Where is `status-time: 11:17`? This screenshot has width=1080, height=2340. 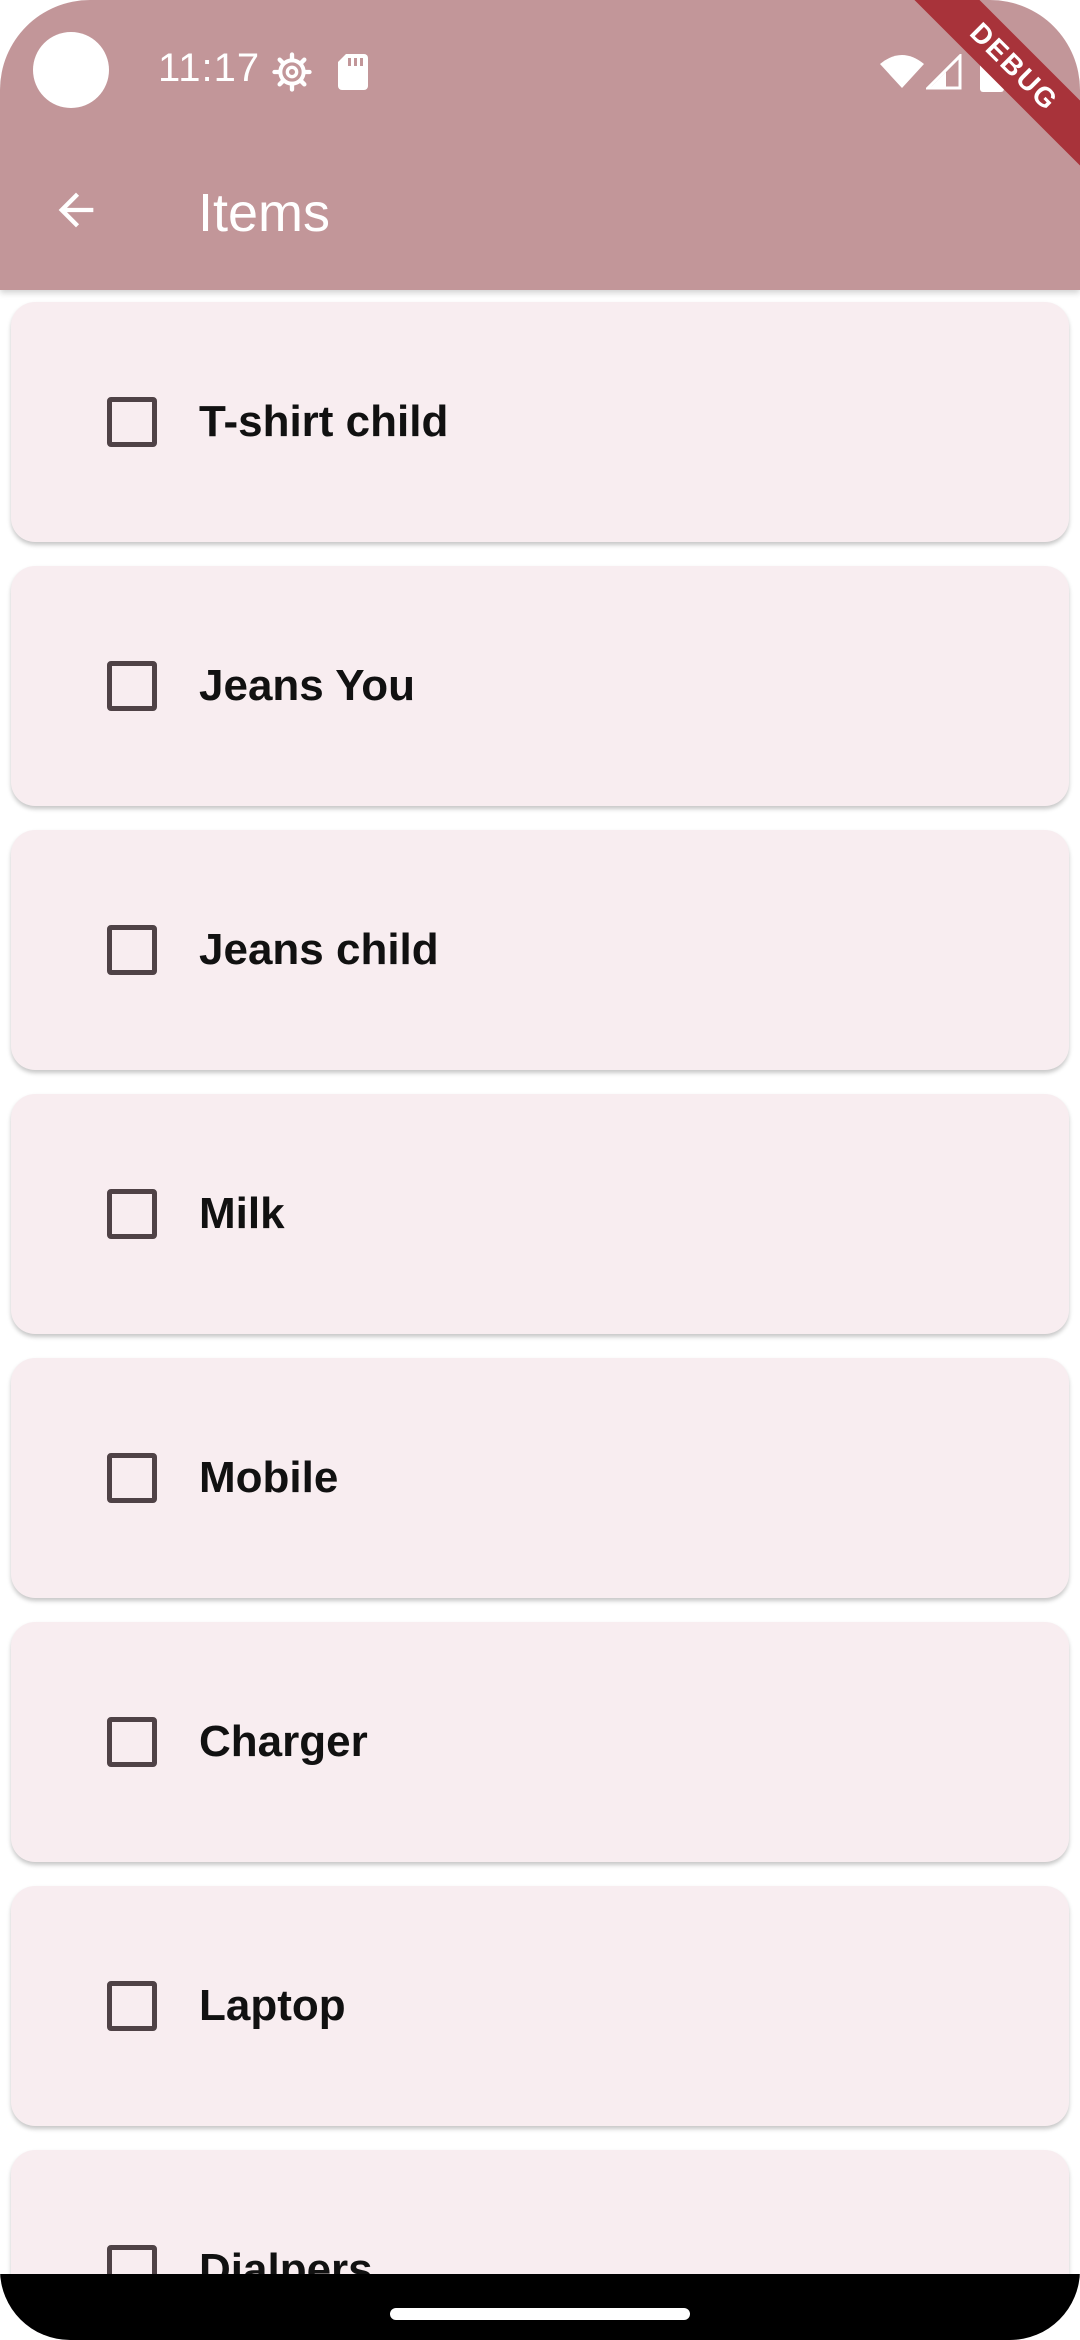
status-time: 11:17 is located at coordinates (209, 68).